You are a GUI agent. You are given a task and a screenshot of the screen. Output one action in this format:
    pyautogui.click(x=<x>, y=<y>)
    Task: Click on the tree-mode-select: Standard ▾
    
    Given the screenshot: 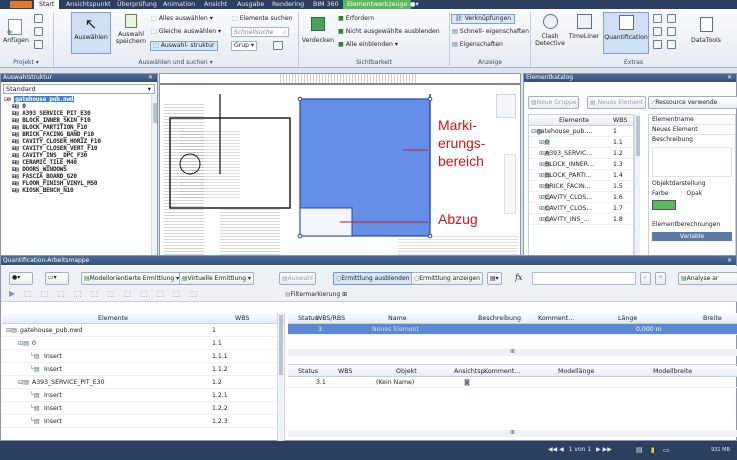 What is the action you would take?
    pyautogui.click(x=79, y=89)
    